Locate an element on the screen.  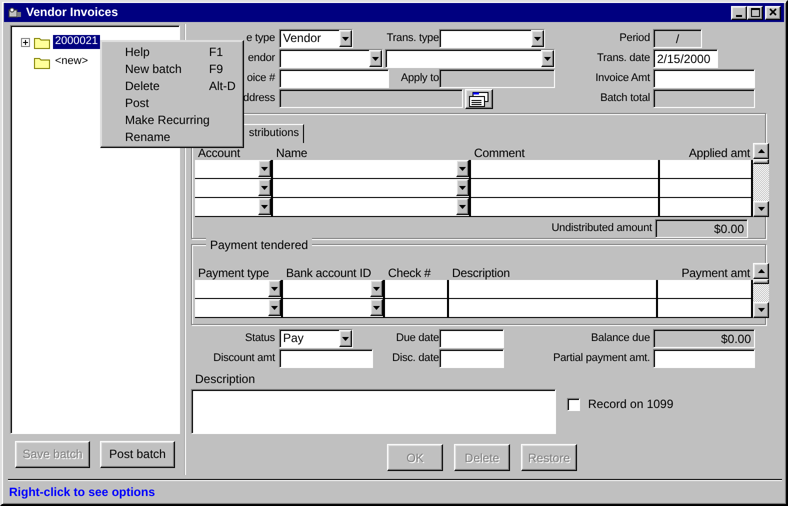
maximize-button is located at coordinates (755, 13).